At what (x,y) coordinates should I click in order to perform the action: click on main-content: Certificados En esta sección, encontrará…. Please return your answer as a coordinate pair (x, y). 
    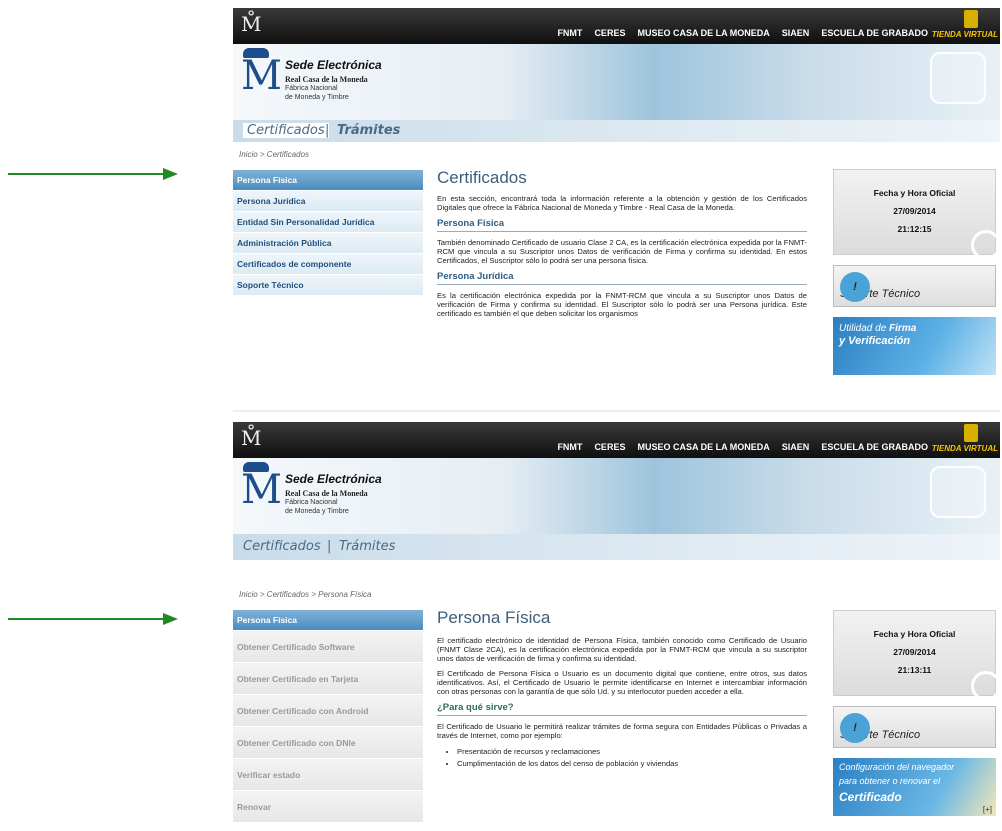
    Looking at the image, I should click on (622, 246).